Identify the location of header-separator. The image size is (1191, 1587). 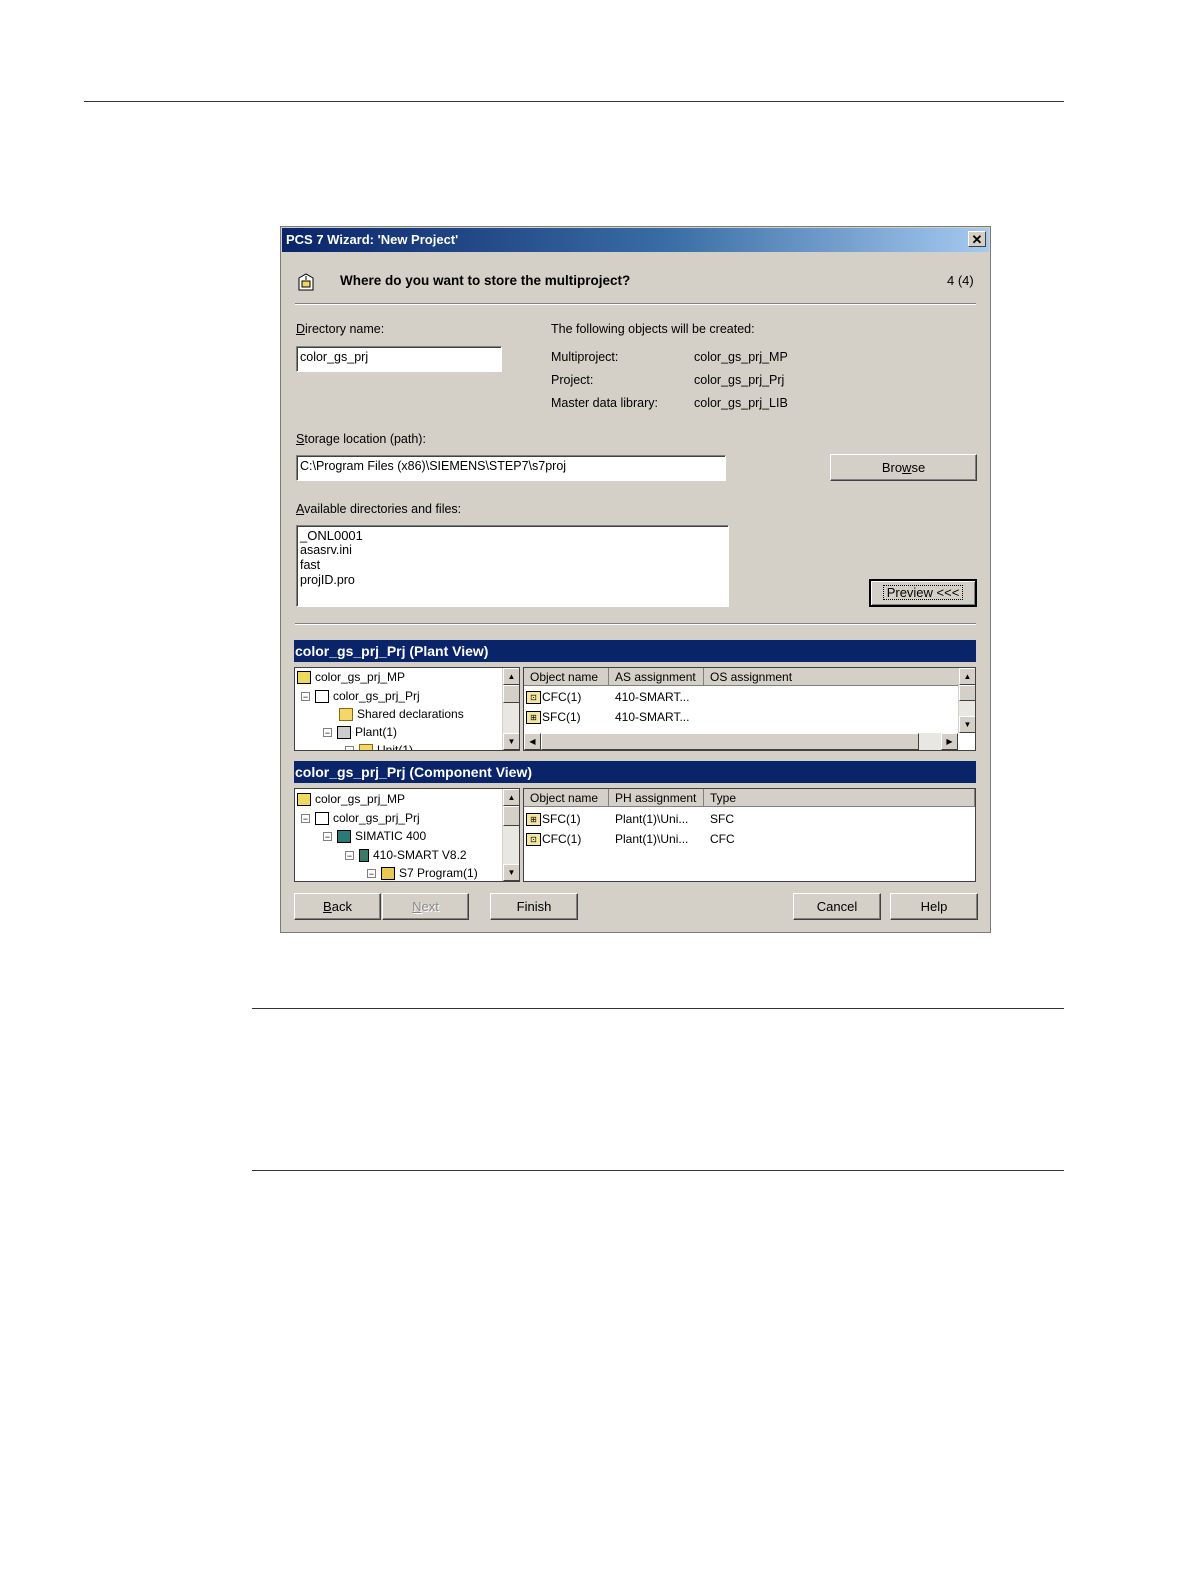
(635, 304).